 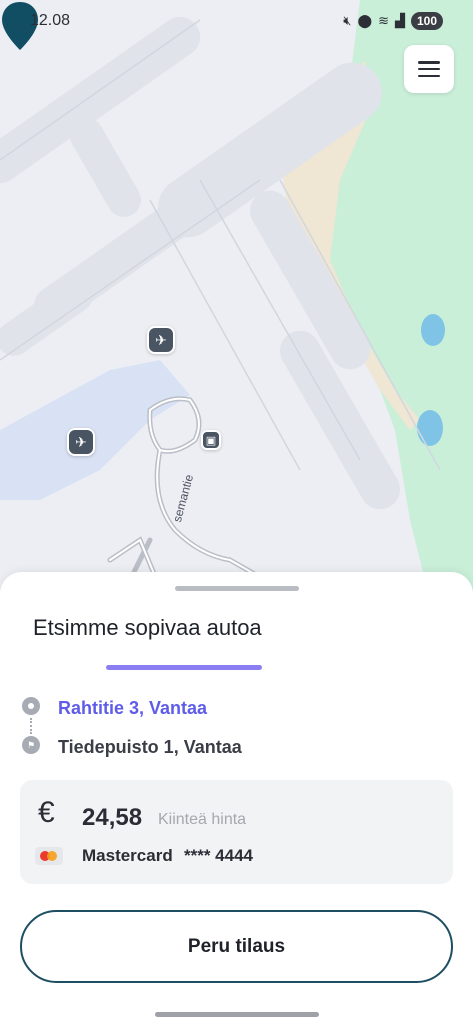 What do you see at coordinates (393, 21) in the screenshot?
I see `status-icons: 🔇︎ ⬤ ≋ ▟ 100` at bounding box center [393, 21].